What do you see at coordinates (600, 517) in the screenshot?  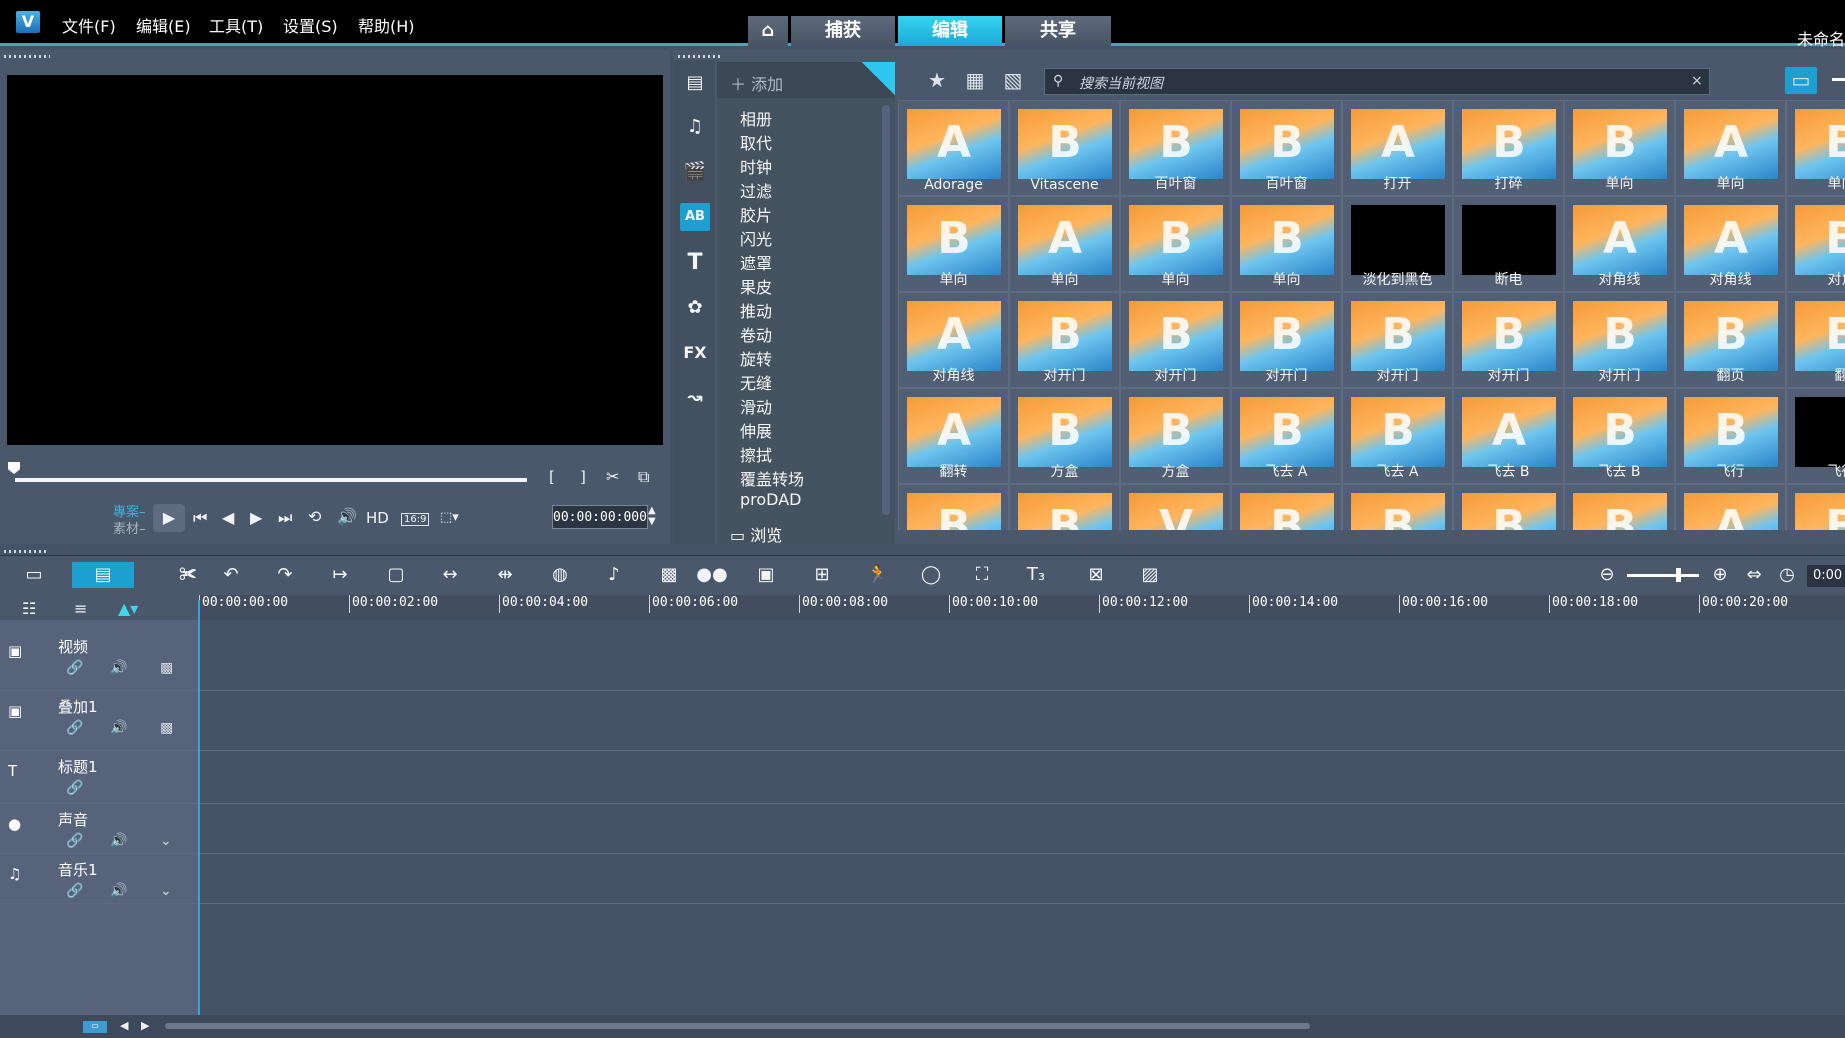 I see `timecode-field: 00:00:00:000` at bounding box center [600, 517].